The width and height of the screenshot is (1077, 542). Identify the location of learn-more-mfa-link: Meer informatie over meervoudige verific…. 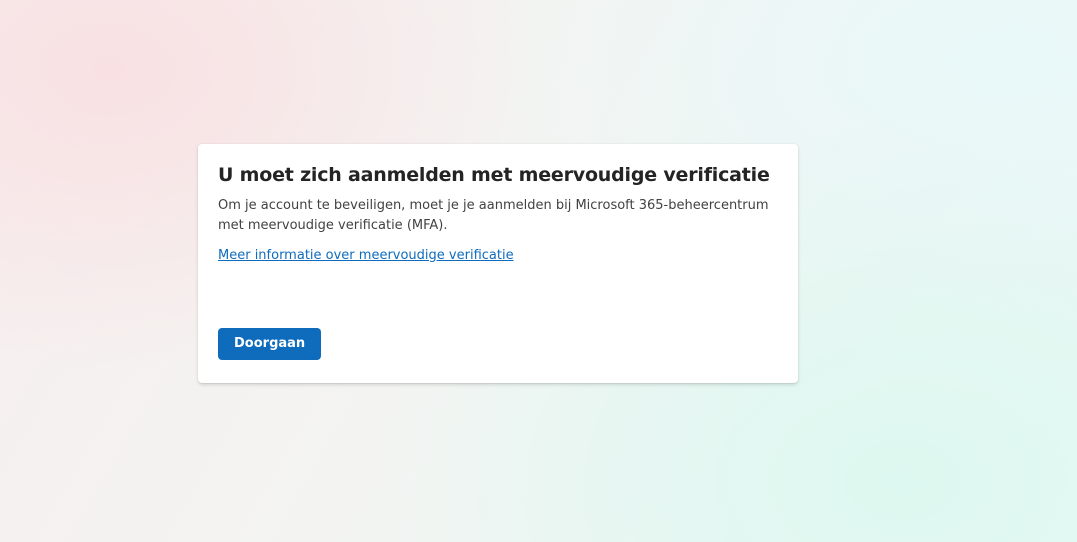
(366, 256).